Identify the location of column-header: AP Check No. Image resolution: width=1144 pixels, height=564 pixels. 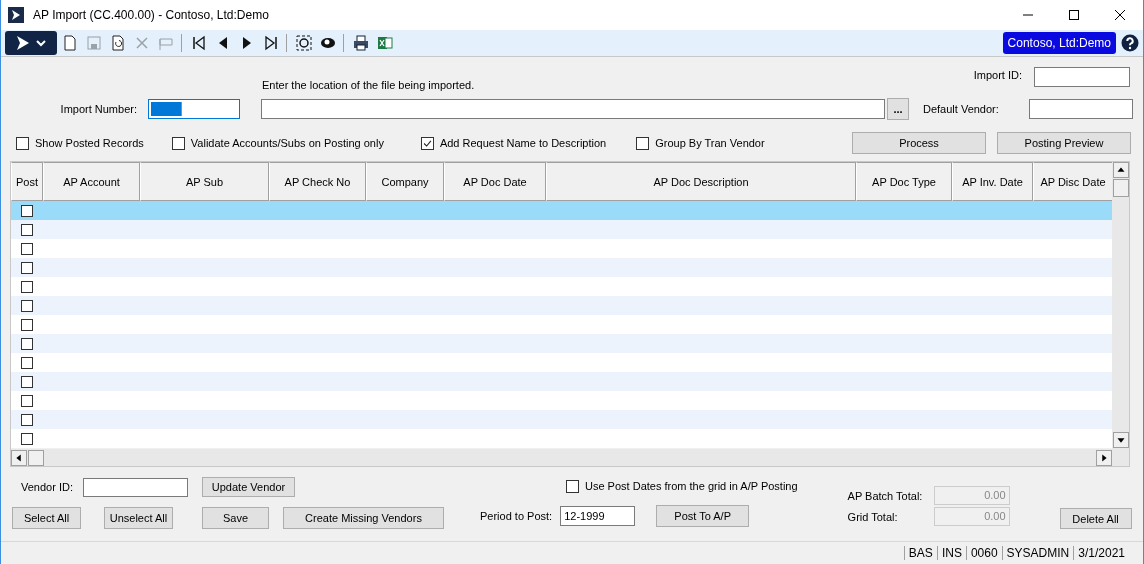
(317, 181).